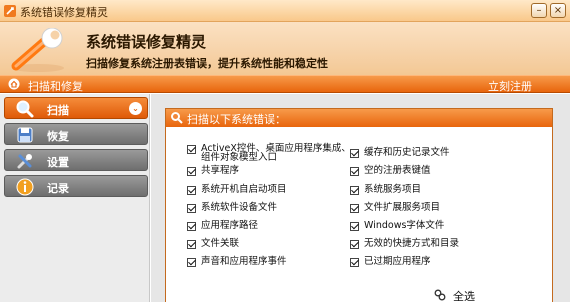  I want to click on title-bar: 系统错误修复精灵 – ×, so click(285, 11).